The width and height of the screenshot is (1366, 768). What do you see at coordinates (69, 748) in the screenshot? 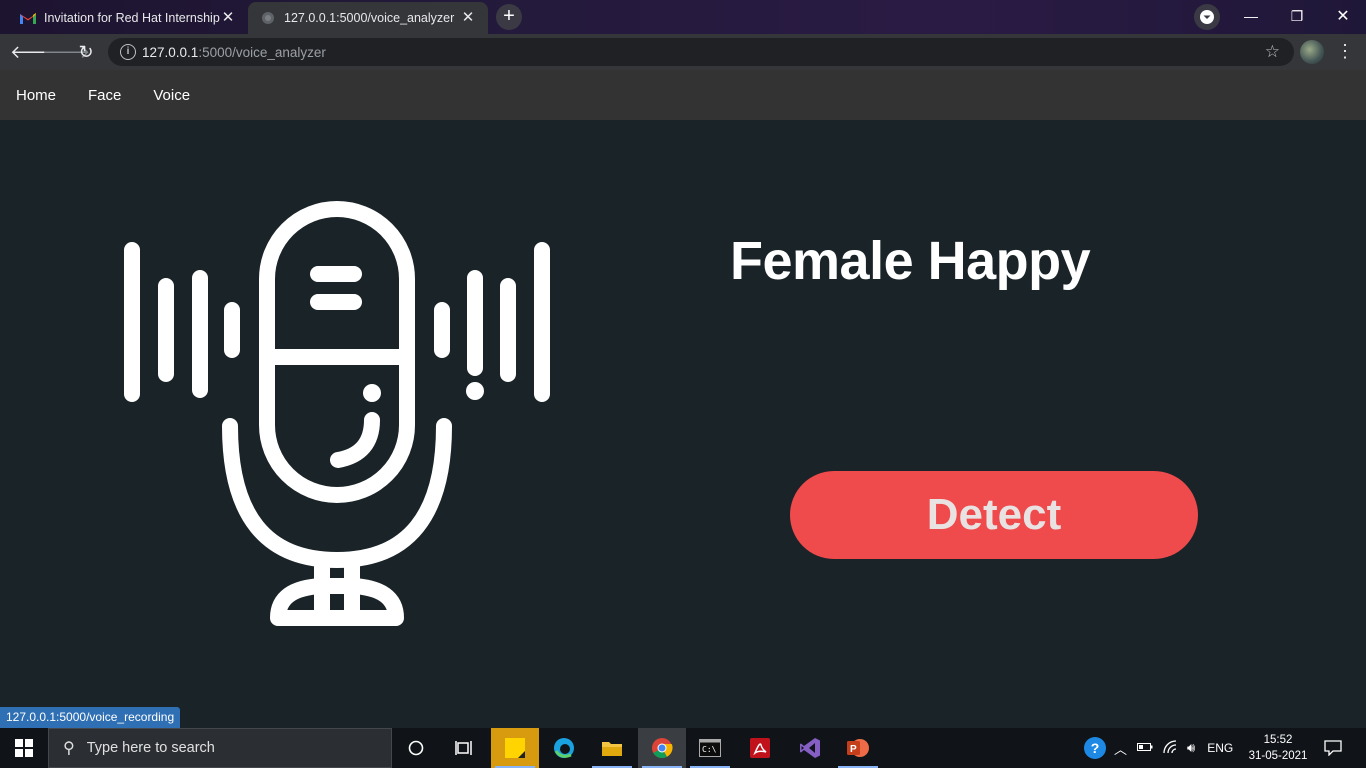
I see `search-icon: ⚲` at bounding box center [69, 748].